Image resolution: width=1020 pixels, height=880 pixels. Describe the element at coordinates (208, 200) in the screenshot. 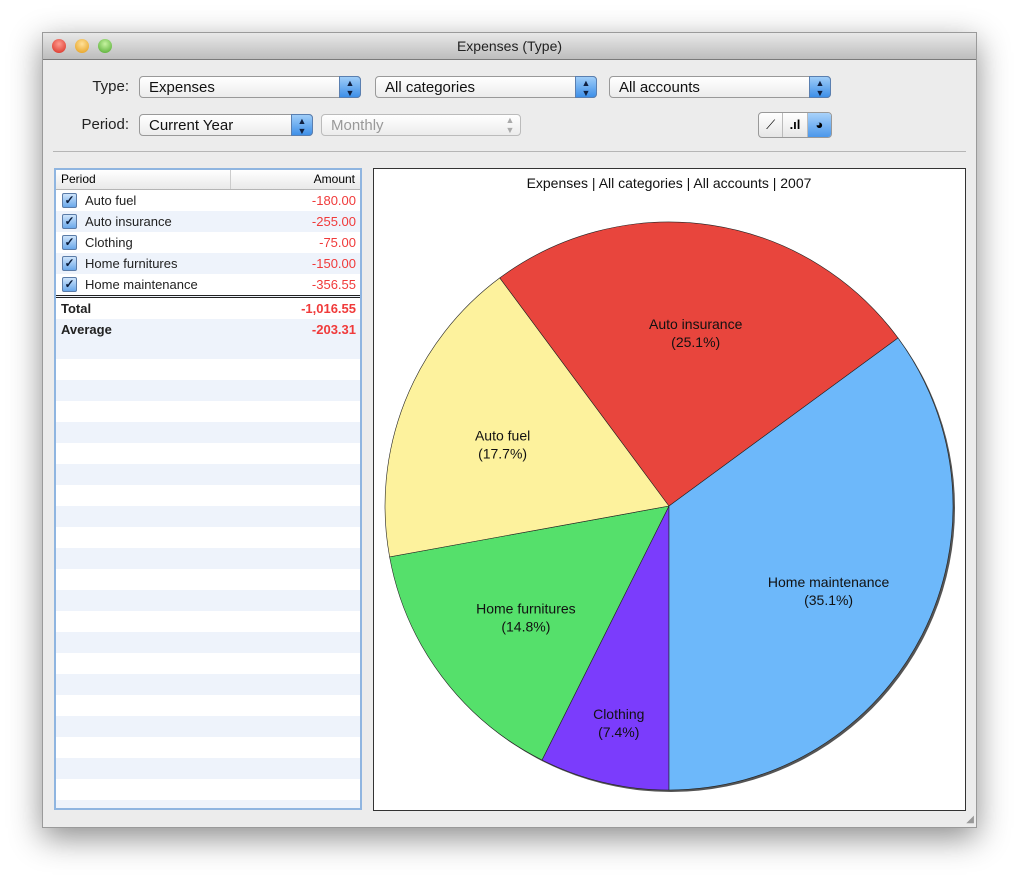

I see `table-row: ✓ Auto fuel -180.00` at that location.